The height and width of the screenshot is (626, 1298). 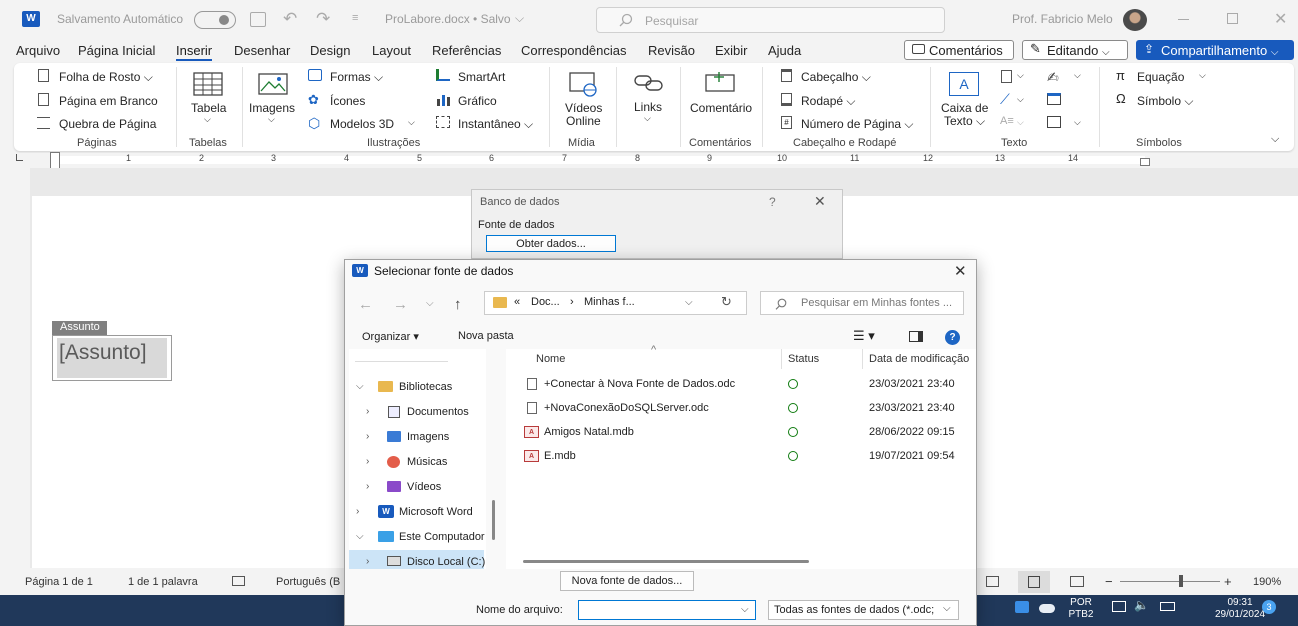 What do you see at coordinates (1081, 602) in the screenshot?
I see `input-language: POR` at bounding box center [1081, 602].